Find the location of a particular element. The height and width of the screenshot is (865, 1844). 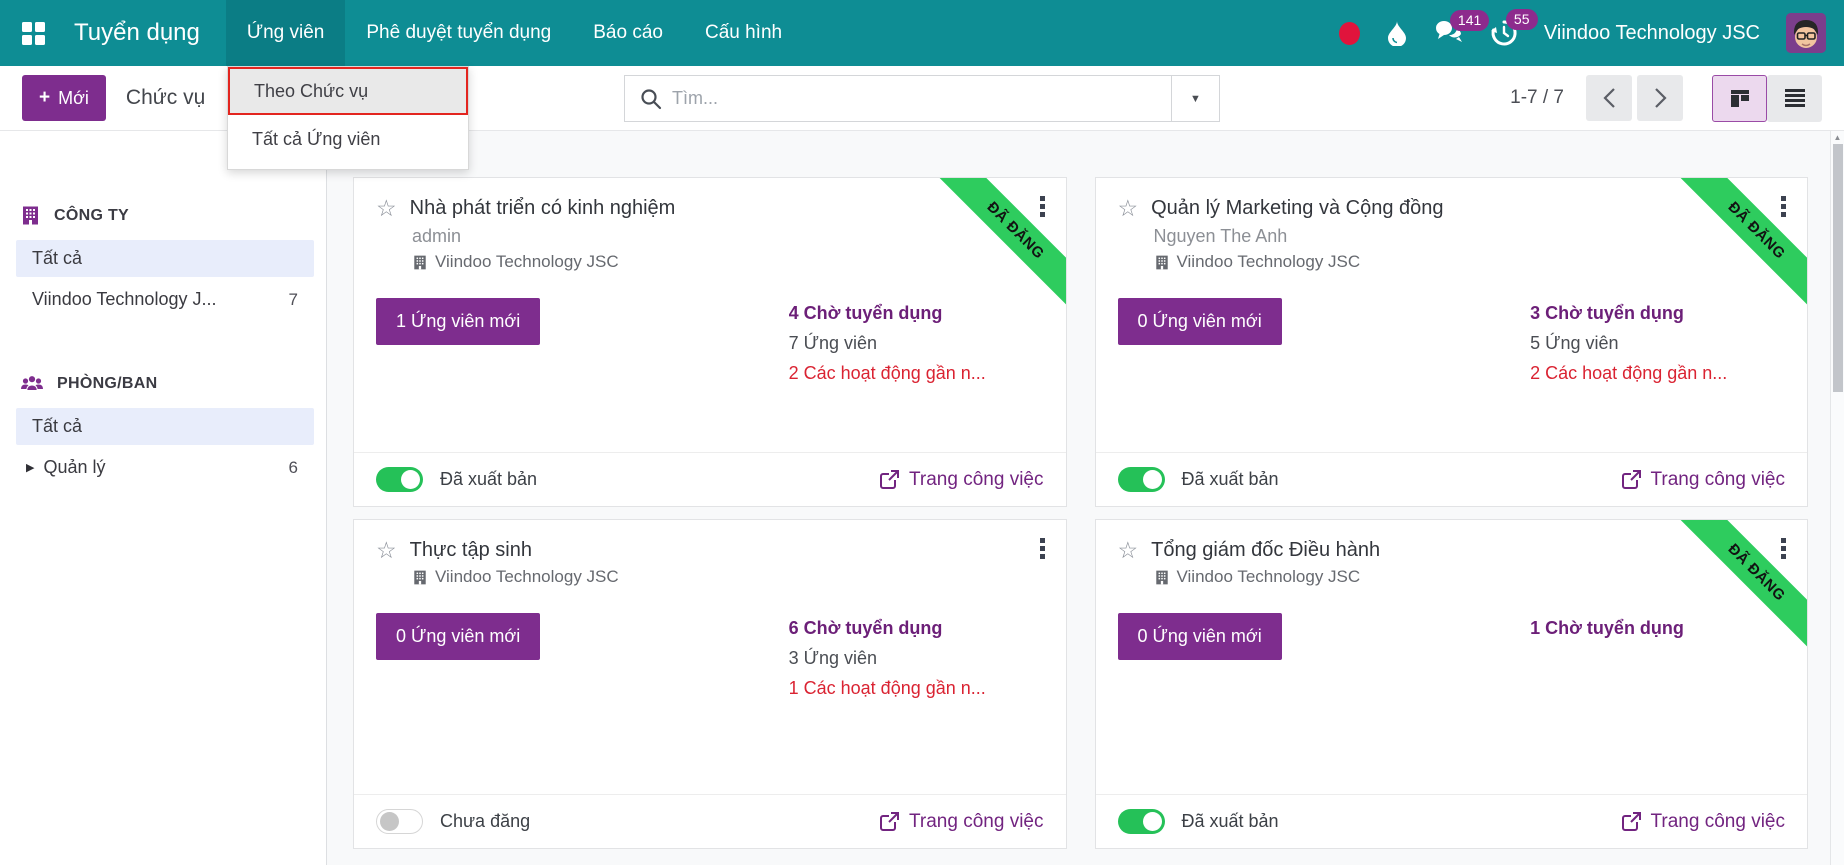

job-title: Tổng giám đốc Điều hành is located at coordinates (1265, 550).